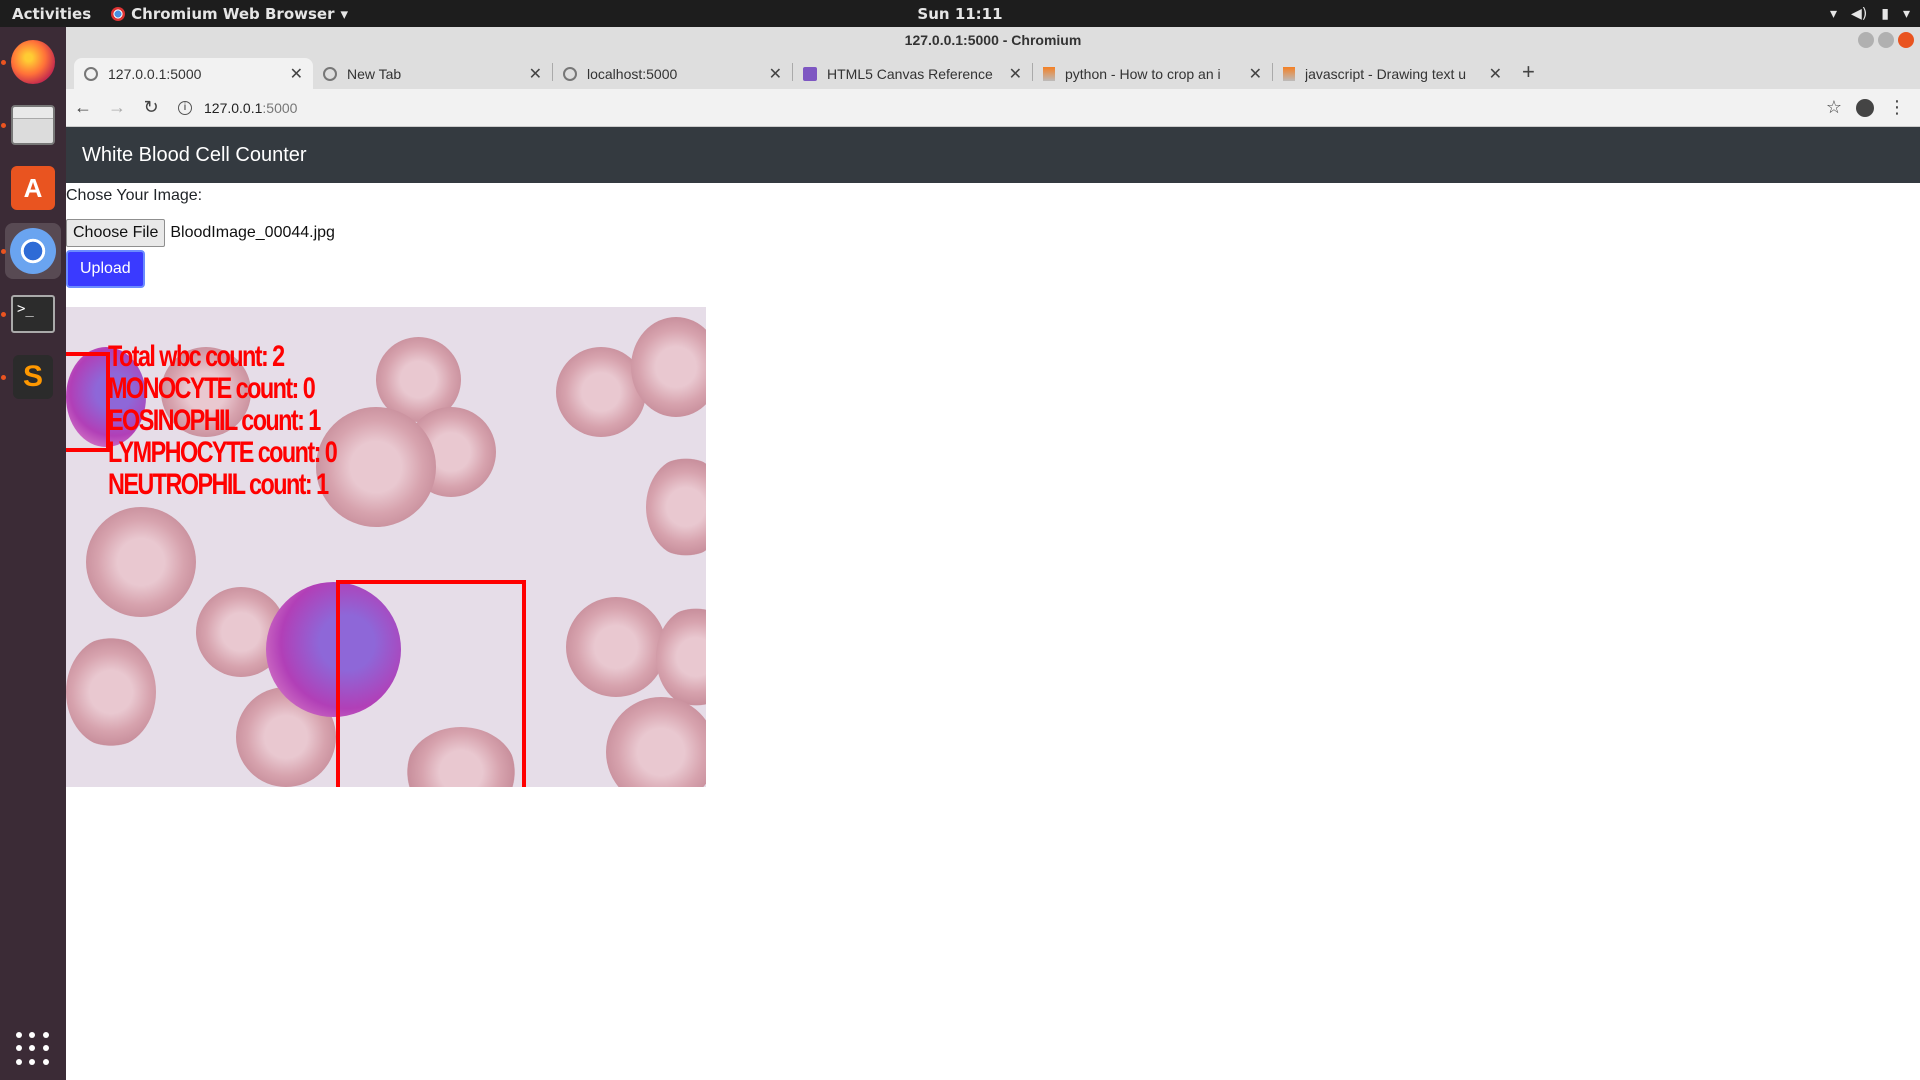  What do you see at coordinates (214, 420) in the screenshot?
I see `eosinophil-count: EOSINOPHIL count: 1` at bounding box center [214, 420].